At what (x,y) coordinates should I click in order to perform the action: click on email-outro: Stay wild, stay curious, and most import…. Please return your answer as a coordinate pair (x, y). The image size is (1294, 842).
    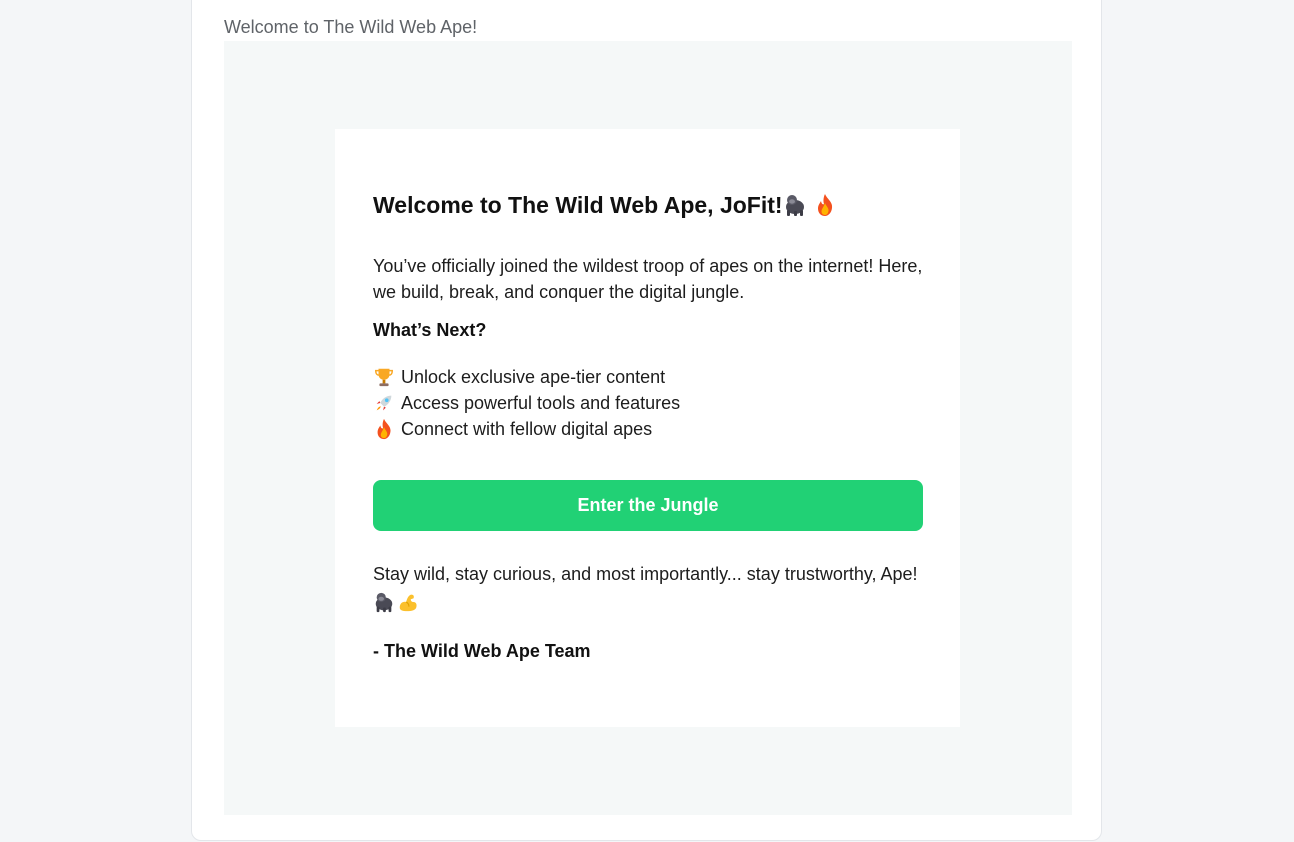
    Looking at the image, I should click on (645, 574).